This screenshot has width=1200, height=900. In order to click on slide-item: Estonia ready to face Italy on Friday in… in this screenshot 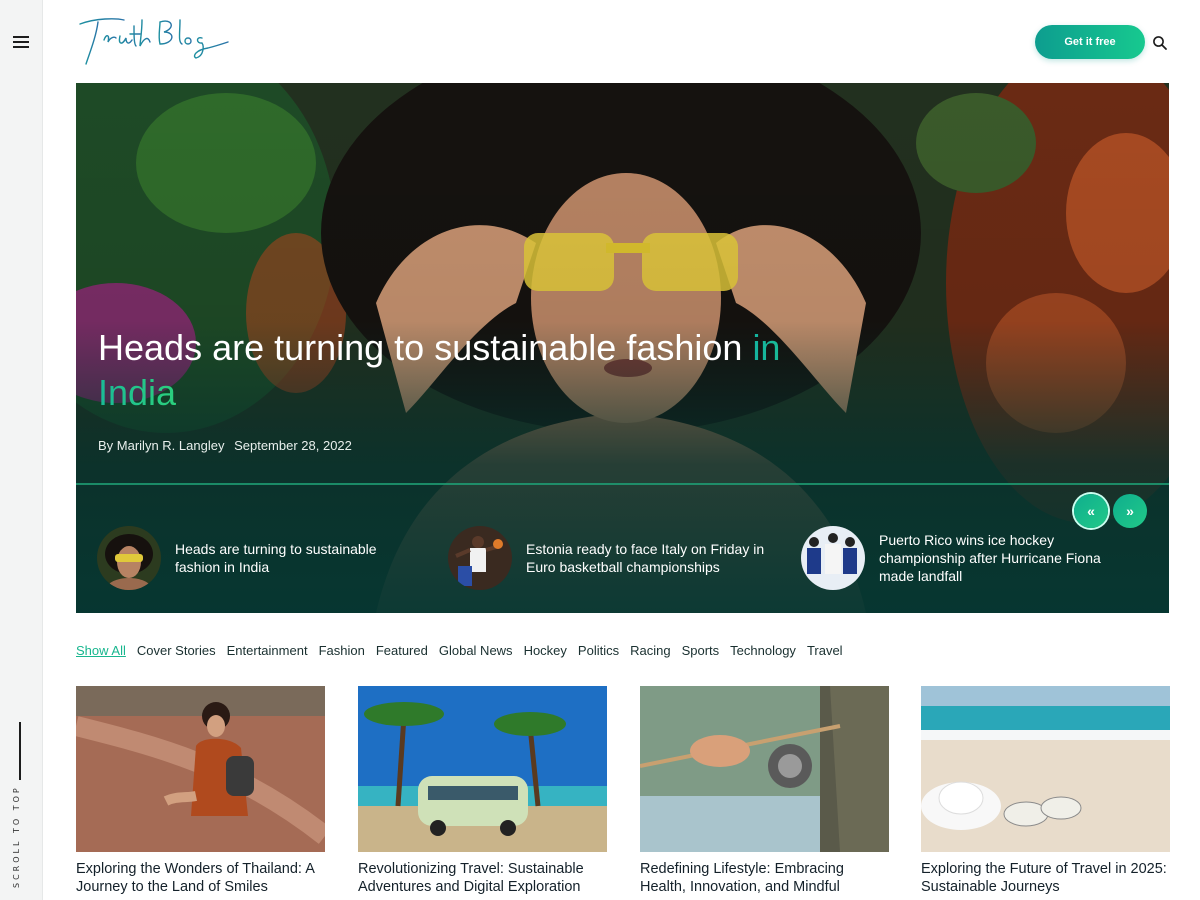, I will do `click(617, 558)`.